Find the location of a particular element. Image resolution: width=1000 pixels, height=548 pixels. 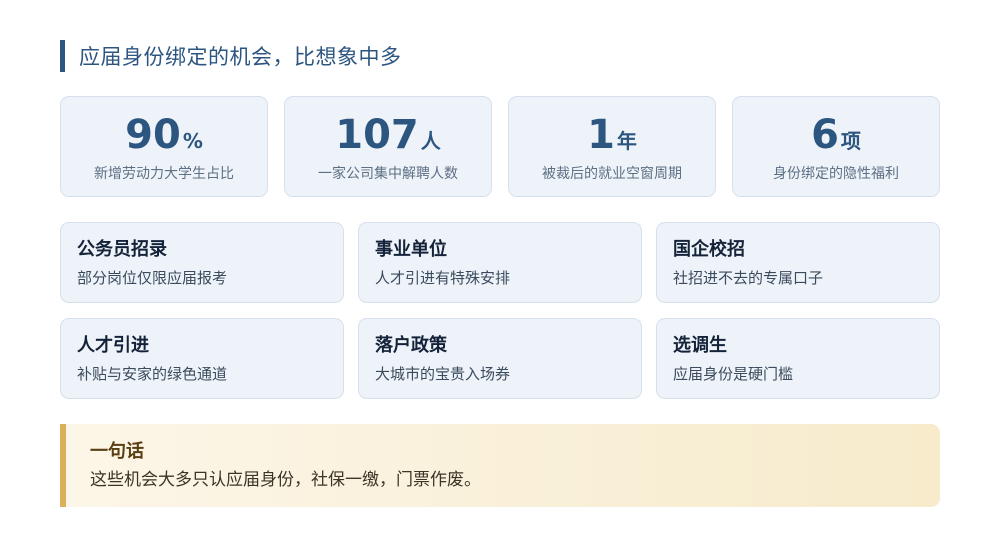

stat-card-hidden-benefits: 6项 身份绑定的隐性福利 is located at coordinates (836, 146).